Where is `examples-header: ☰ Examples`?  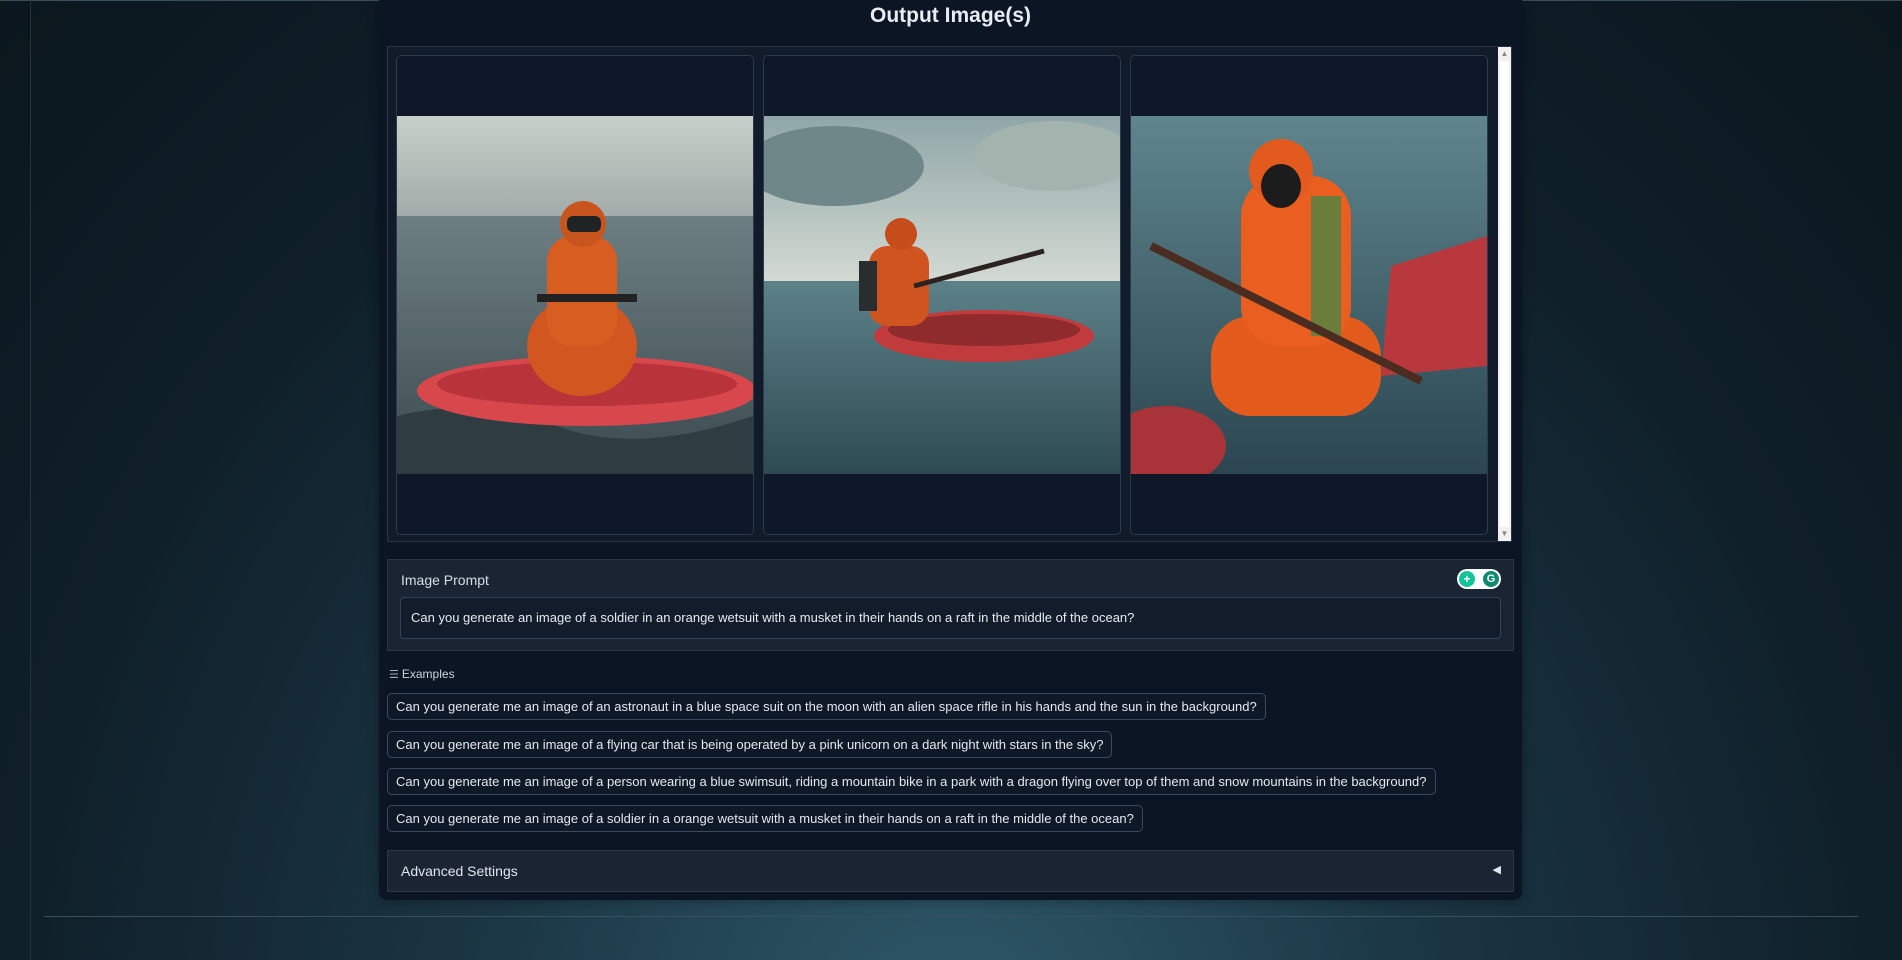
examples-header: ☰ Examples is located at coordinates (422, 674).